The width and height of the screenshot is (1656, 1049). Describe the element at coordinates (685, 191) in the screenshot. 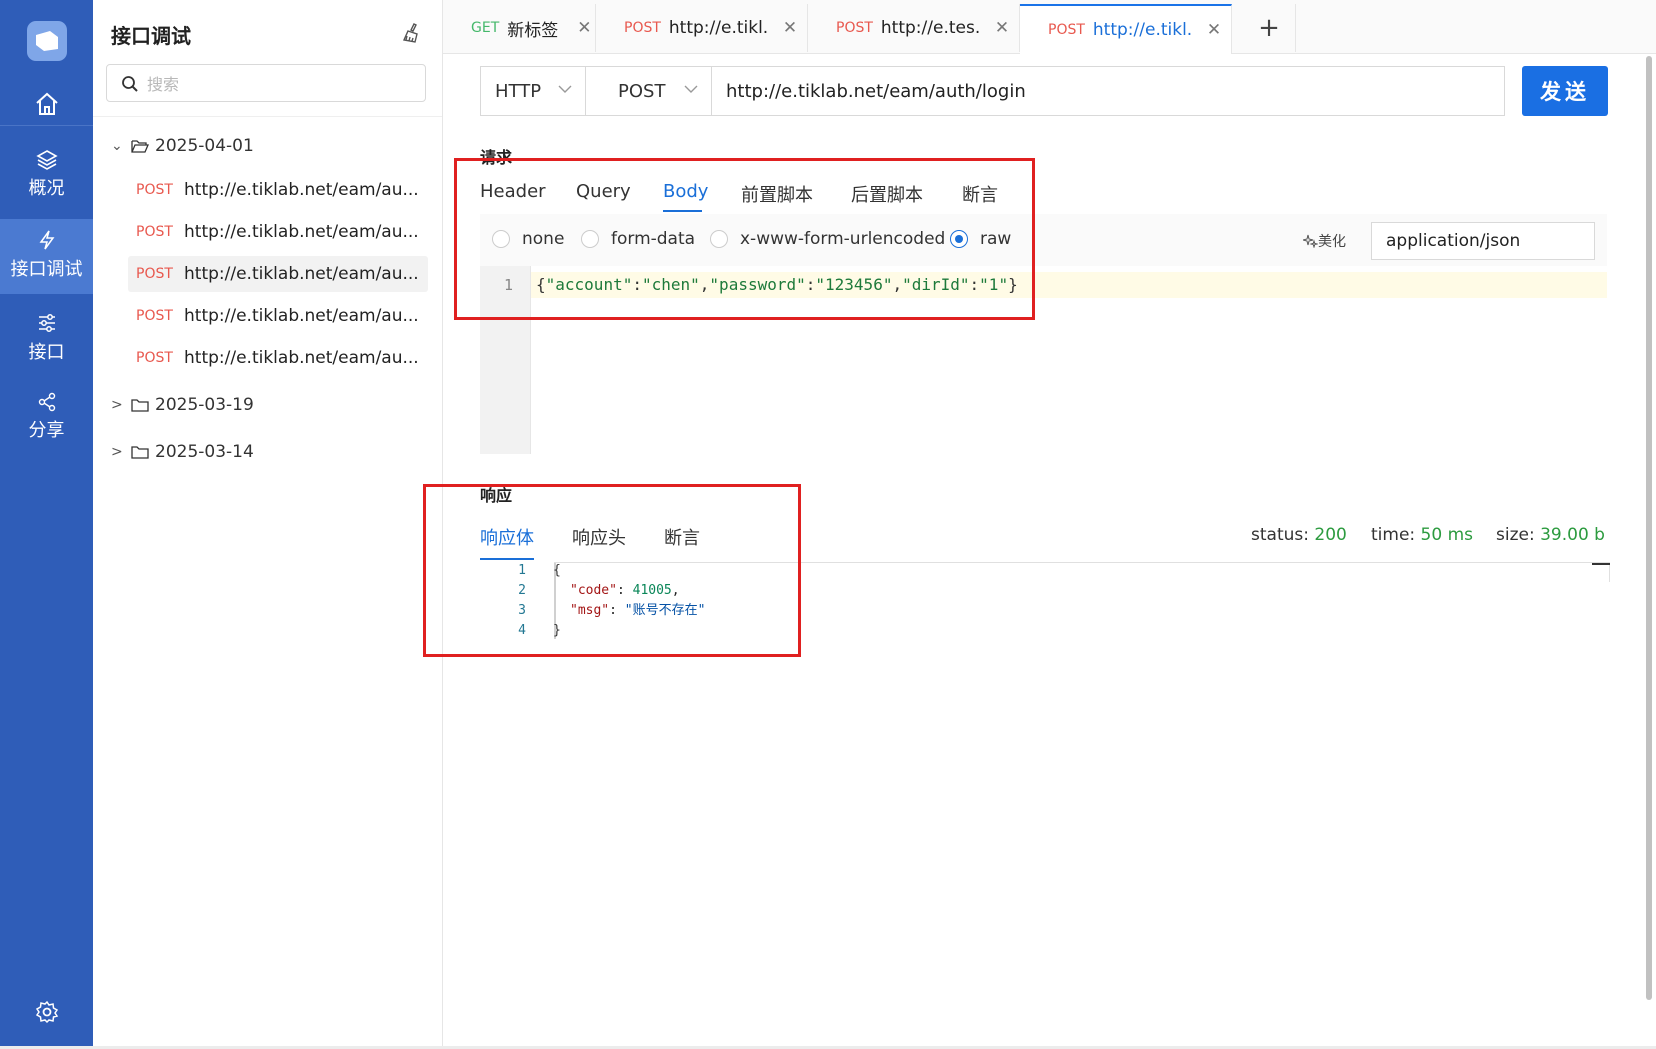

I see `tab-body: Body` at that location.